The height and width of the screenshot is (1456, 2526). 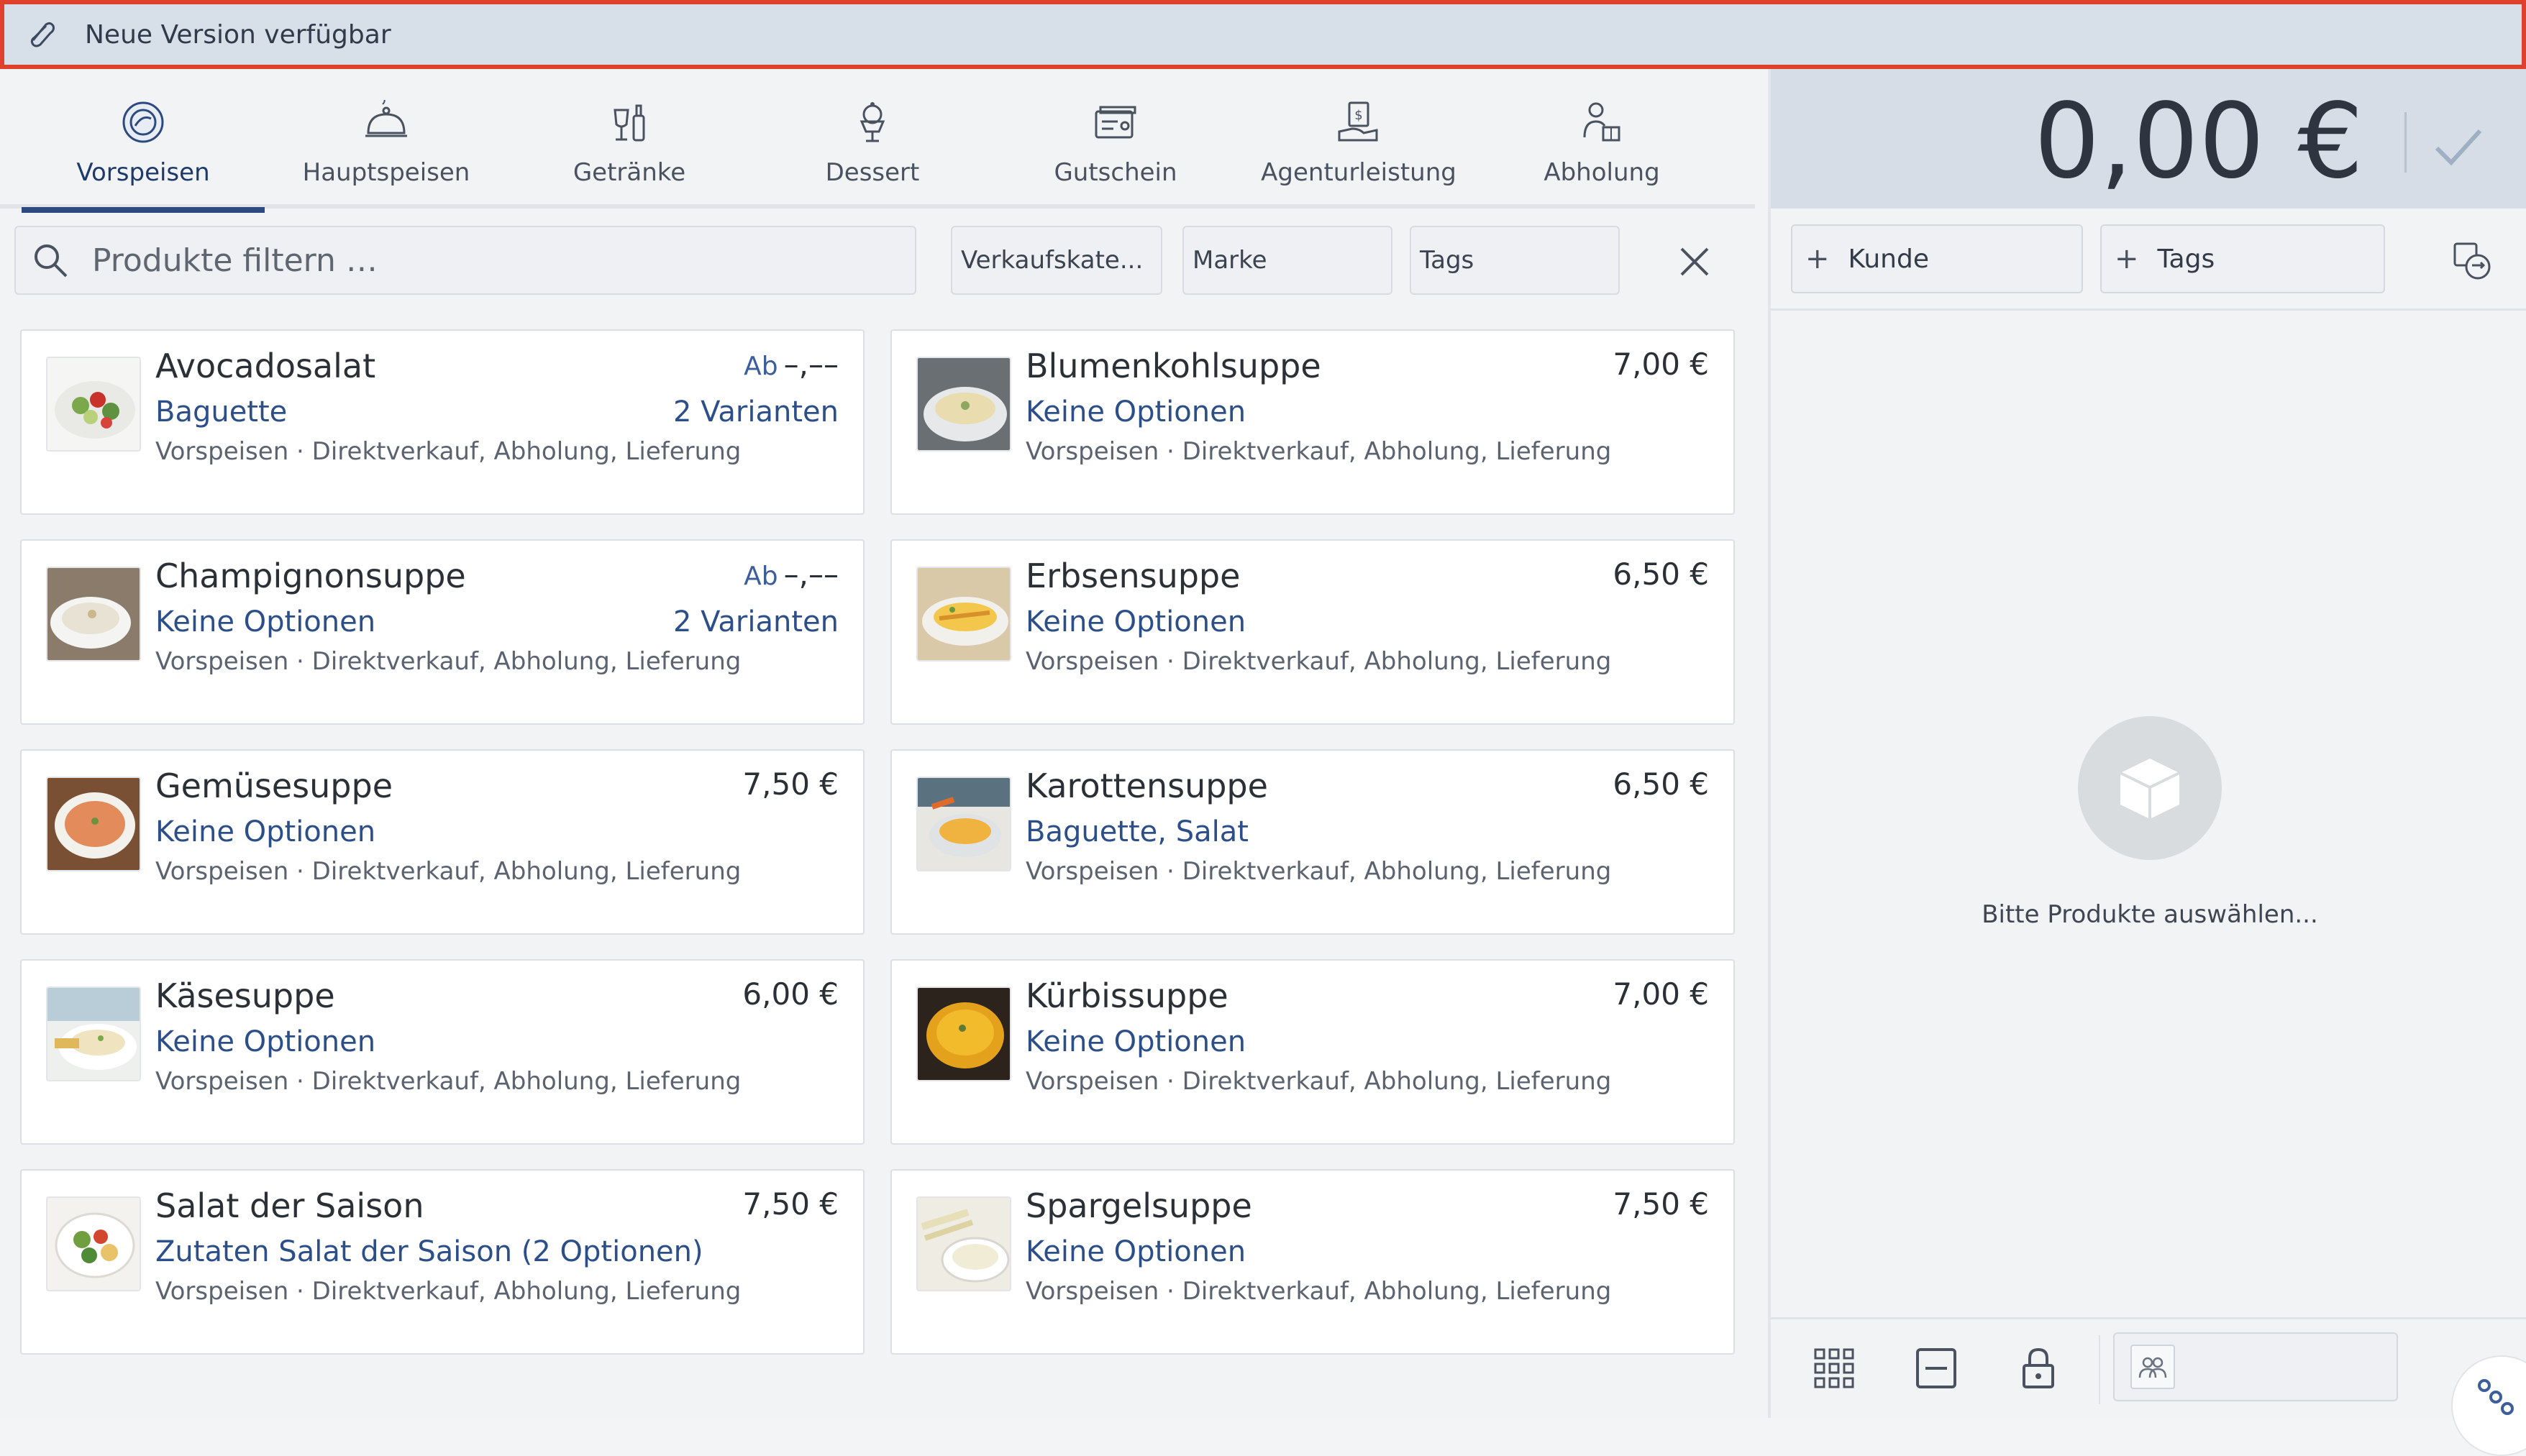 I want to click on add-tags-label: Tags, so click(x=2186, y=259).